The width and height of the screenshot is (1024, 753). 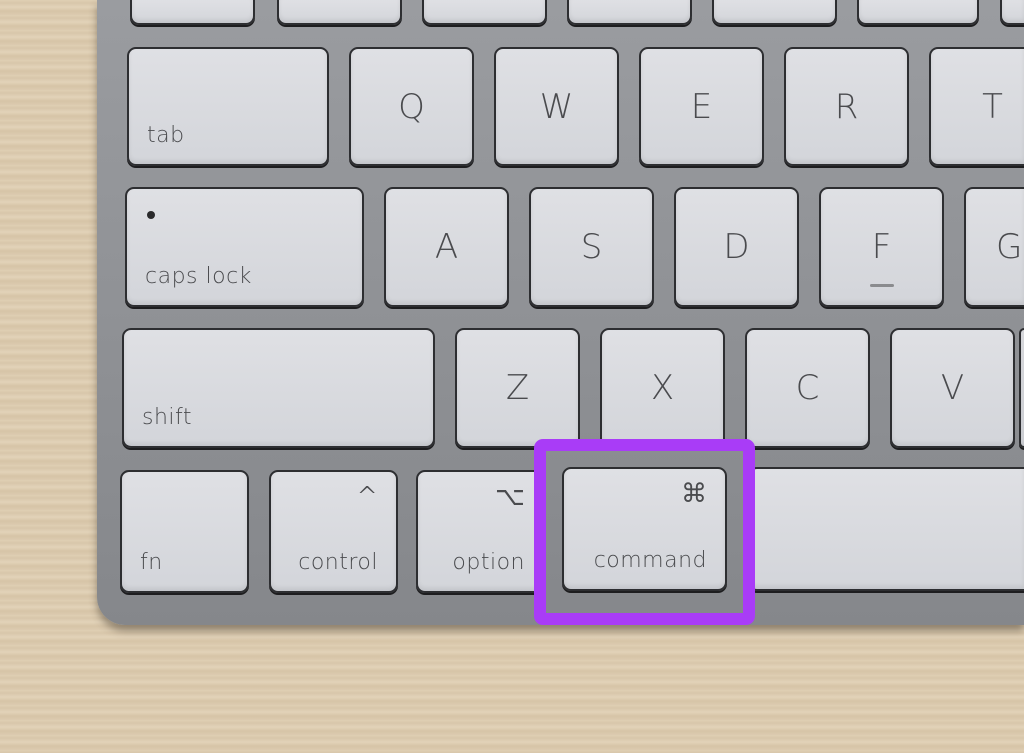 I want to click on key-label: Z, so click(x=517, y=388).